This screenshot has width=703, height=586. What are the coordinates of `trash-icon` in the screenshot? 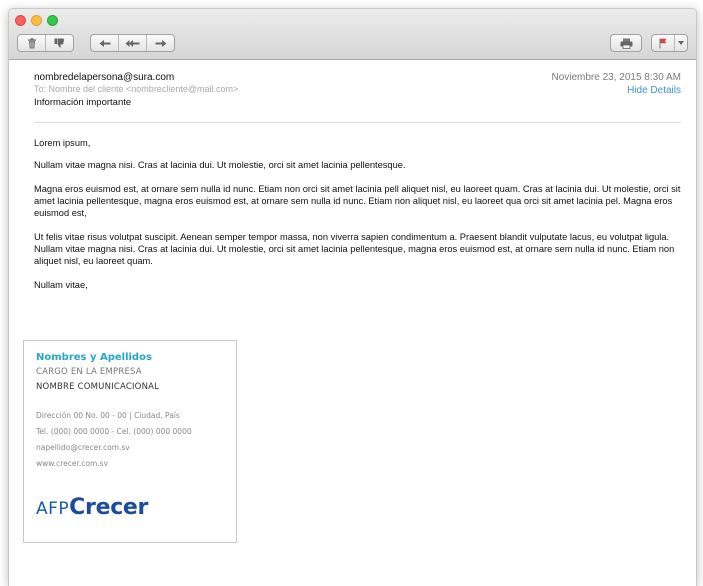 It's located at (32, 43).